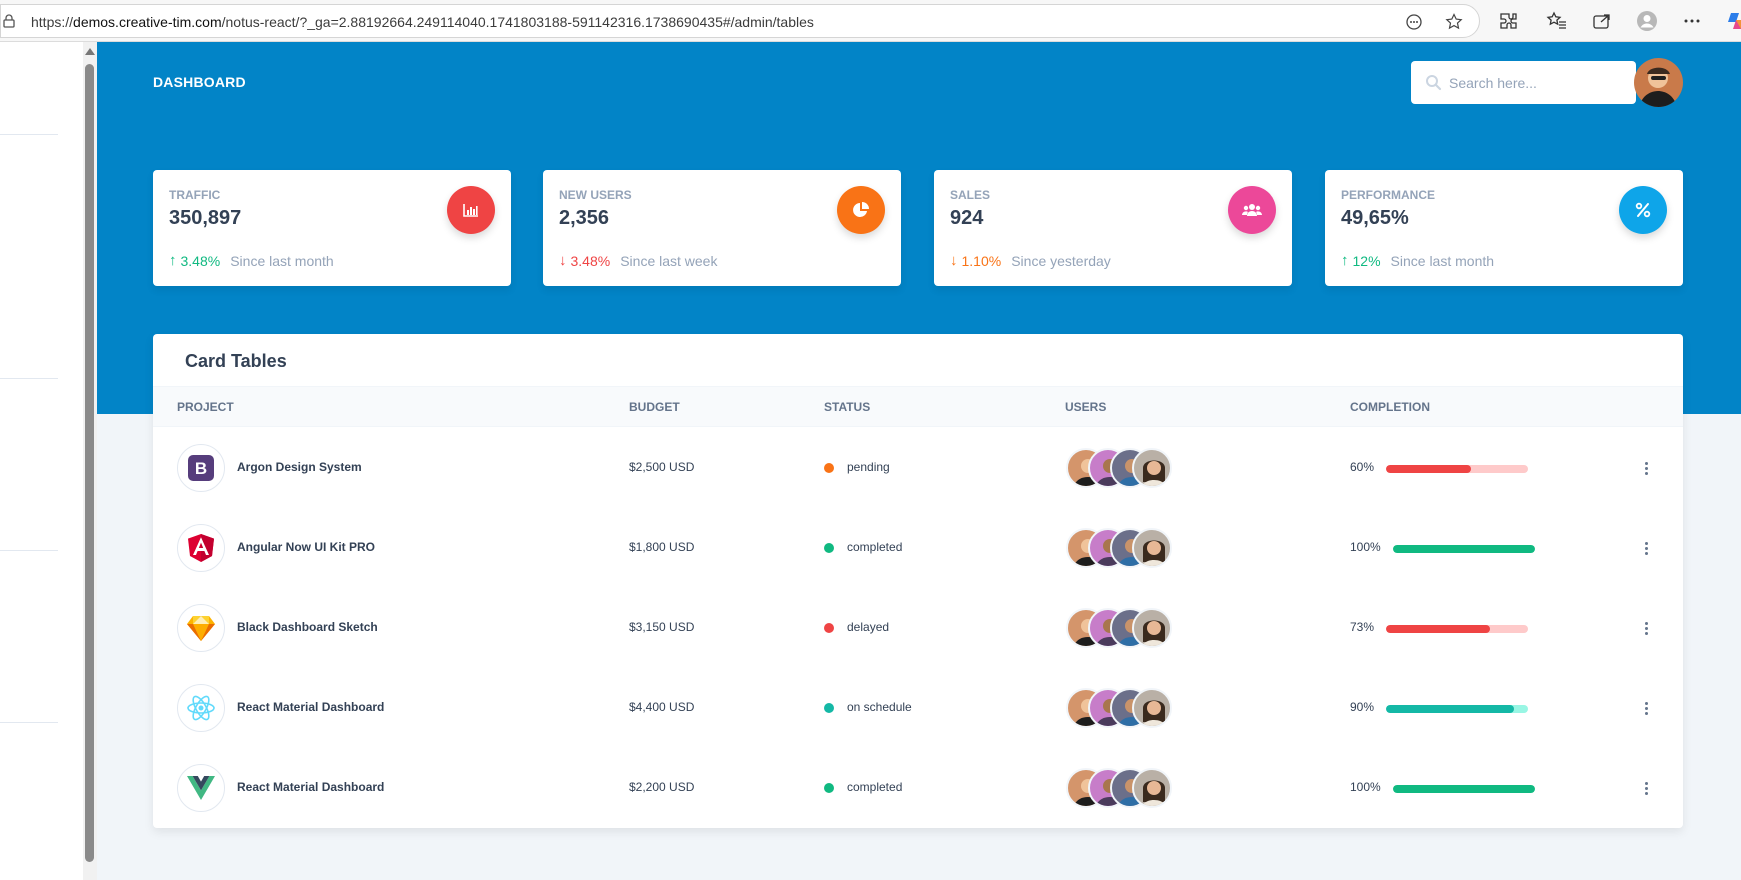 The height and width of the screenshot is (880, 1741). What do you see at coordinates (201, 548) in the screenshot?
I see `angular-logo-icon` at bounding box center [201, 548].